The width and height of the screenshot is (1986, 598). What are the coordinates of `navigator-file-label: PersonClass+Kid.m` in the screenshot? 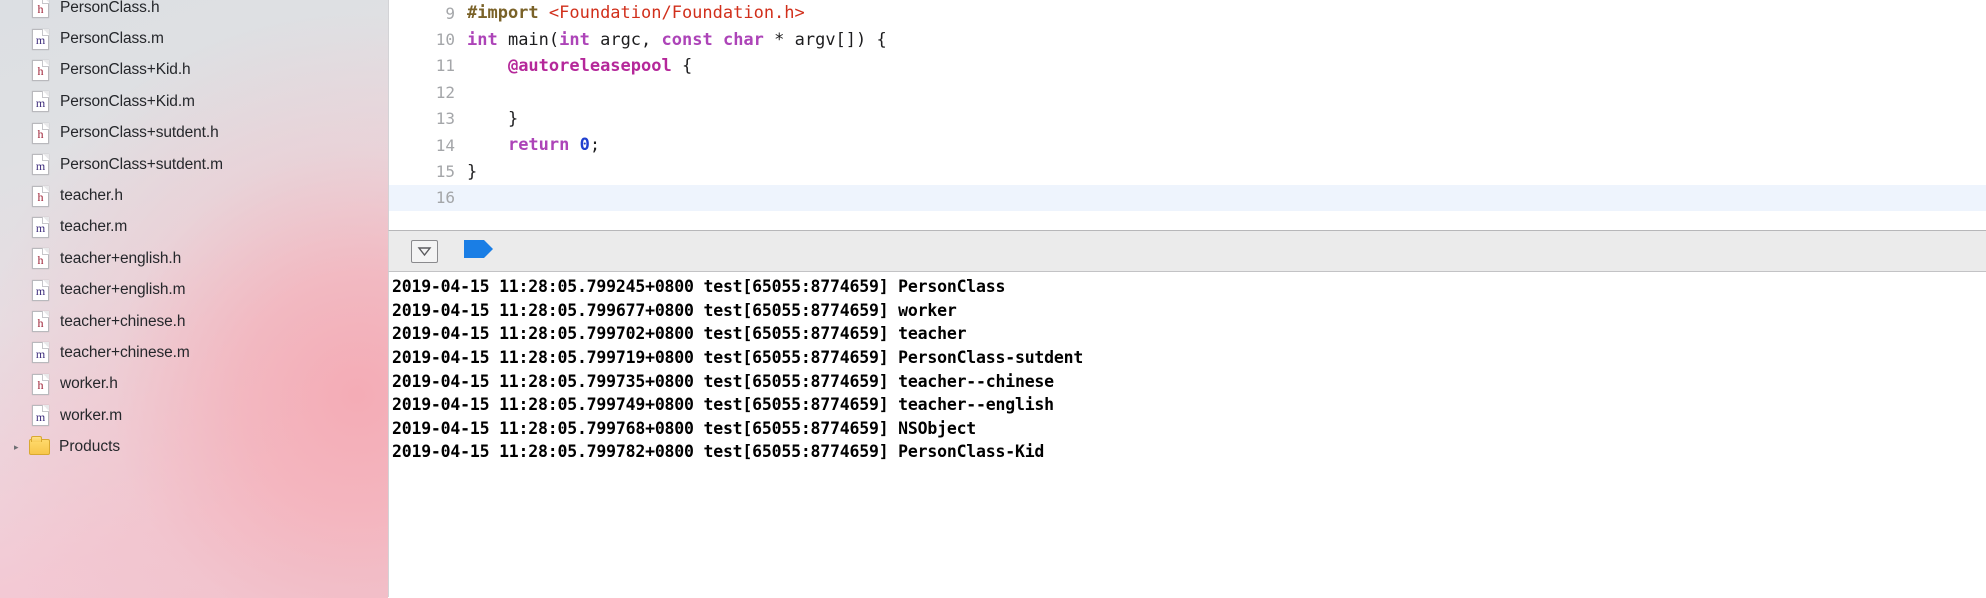 It's located at (127, 101).